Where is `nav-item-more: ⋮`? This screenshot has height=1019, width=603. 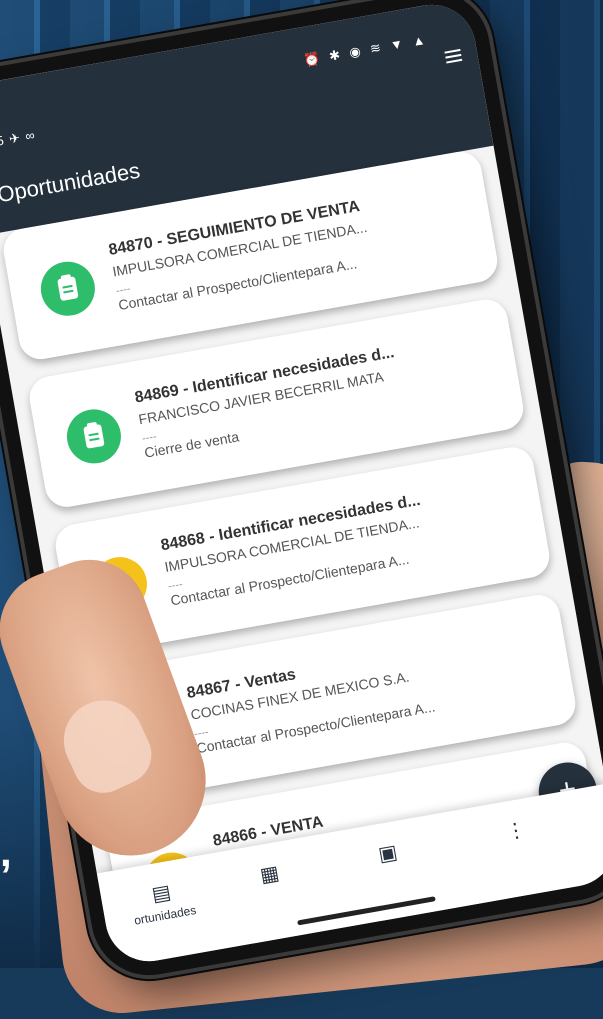 nav-item-more: ⋮ is located at coordinates (516, 830).